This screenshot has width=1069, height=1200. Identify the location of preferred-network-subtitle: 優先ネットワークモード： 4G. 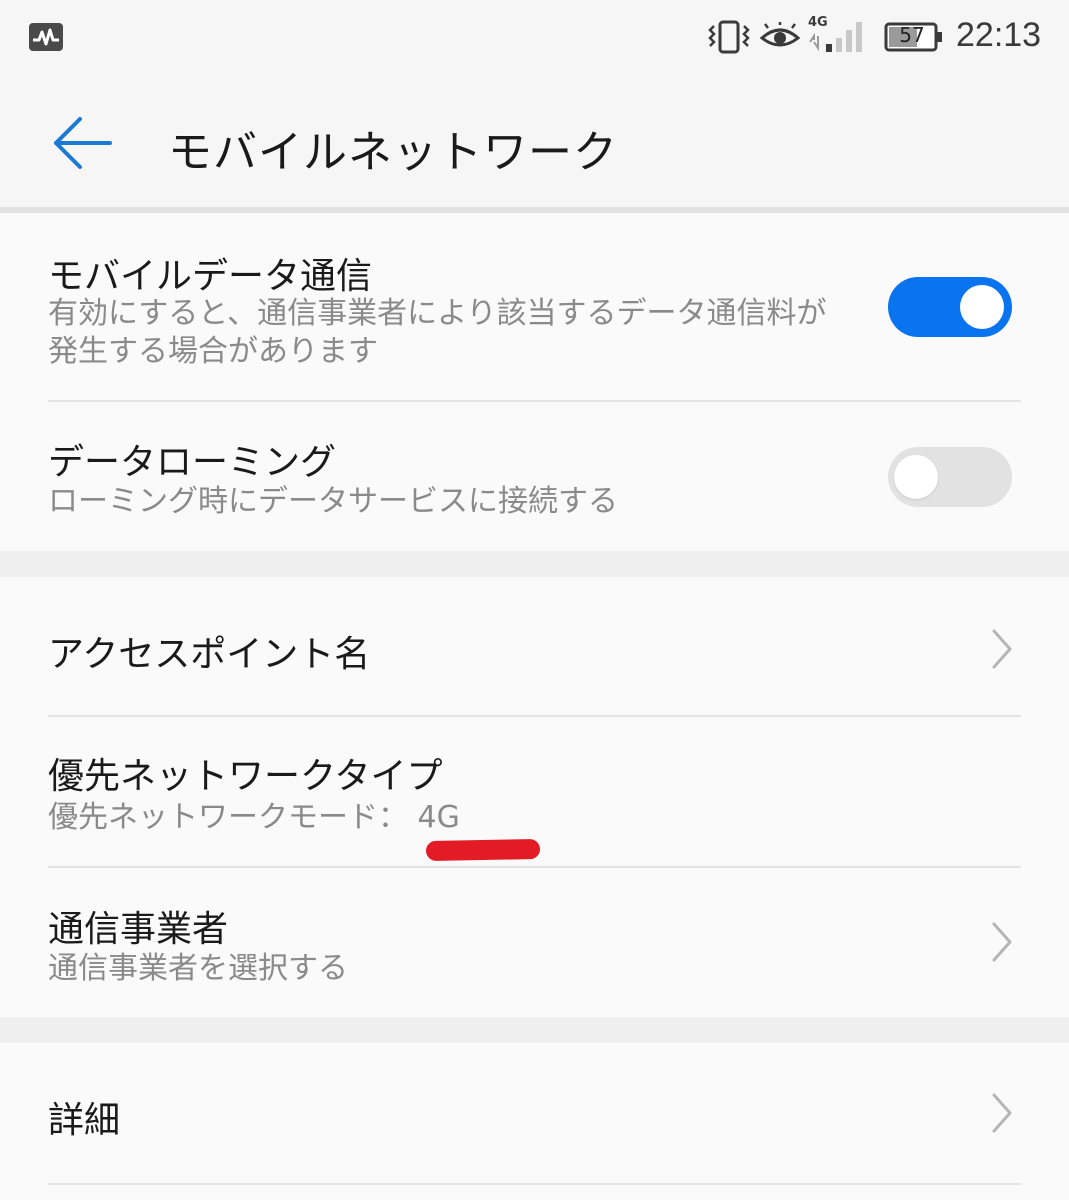
(254, 817).